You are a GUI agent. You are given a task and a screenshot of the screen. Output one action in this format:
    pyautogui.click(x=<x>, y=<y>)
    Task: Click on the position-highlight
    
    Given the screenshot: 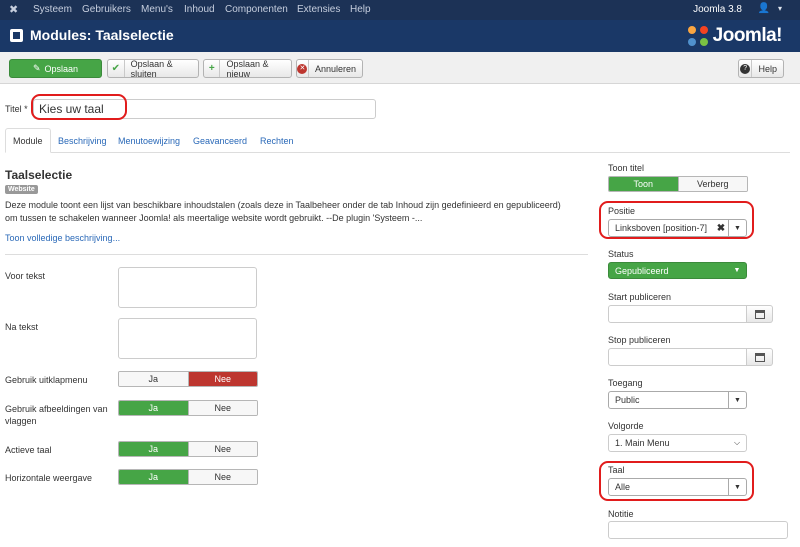 What is the action you would take?
    pyautogui.click(x=676, y=220)
    